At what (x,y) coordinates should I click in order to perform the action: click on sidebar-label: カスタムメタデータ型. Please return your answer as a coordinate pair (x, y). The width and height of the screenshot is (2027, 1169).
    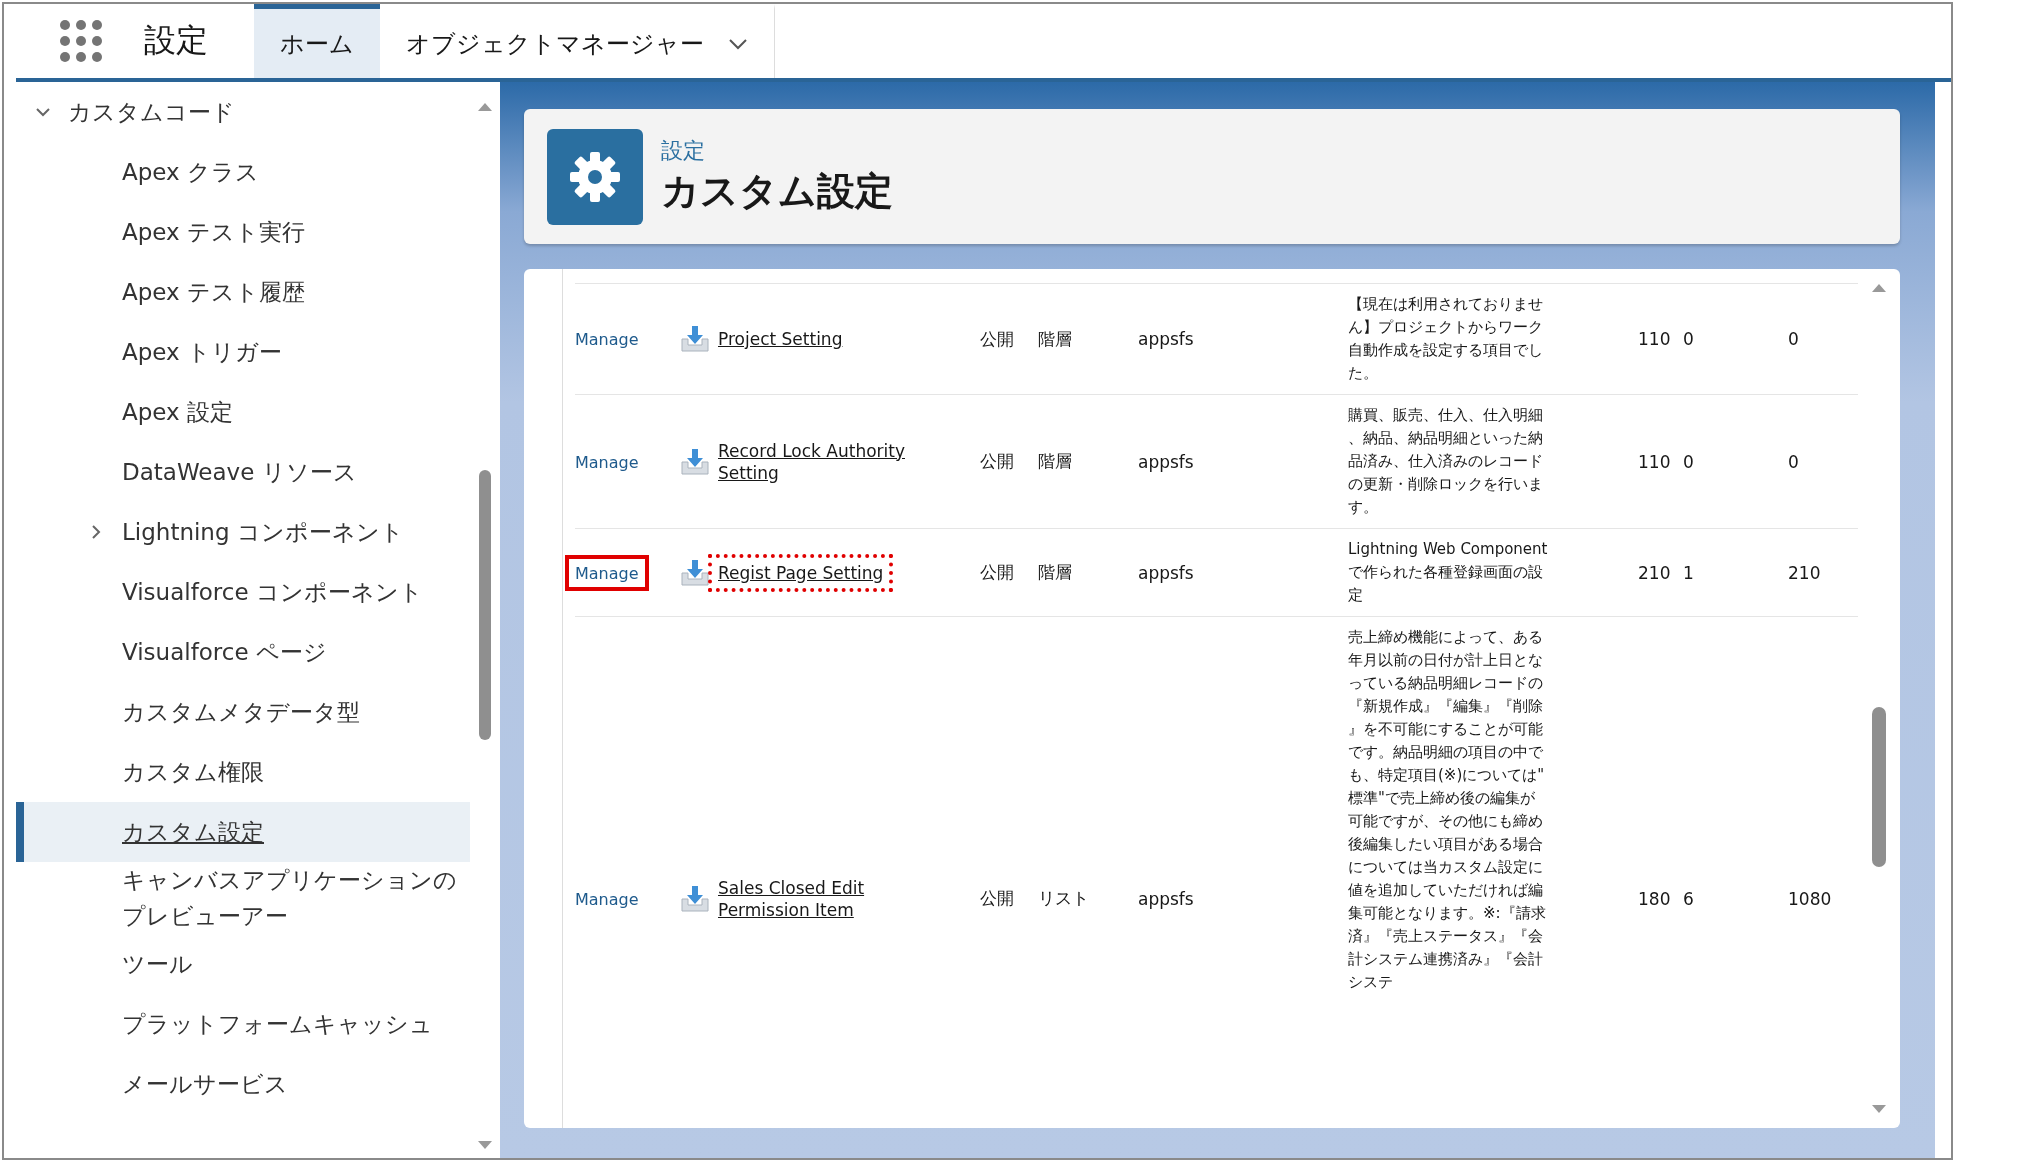
    Looking at the image, I should click on (241, 712).